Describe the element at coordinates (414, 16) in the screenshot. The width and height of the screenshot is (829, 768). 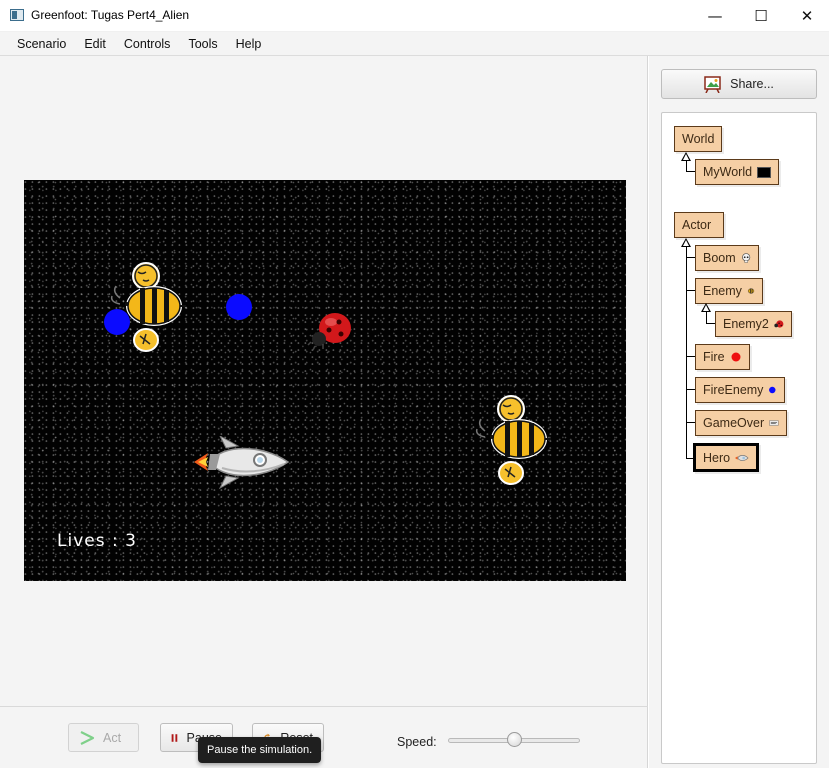
I see `title-bar: Greenfoot: Tugas Pert4_Alien — ☐ ✕` at that location.